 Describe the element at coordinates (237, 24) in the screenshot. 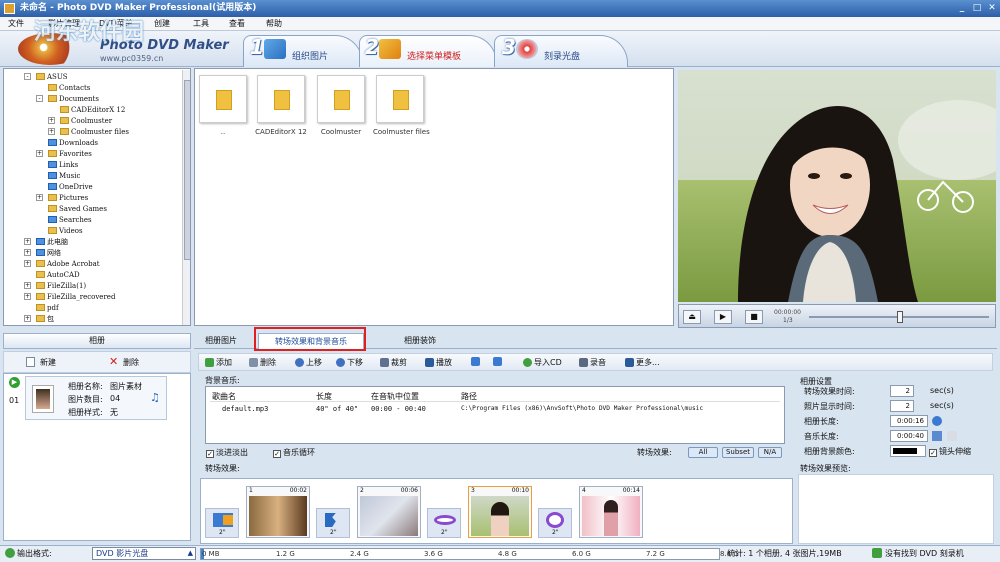

I see `menu-view: 查看` at that location.